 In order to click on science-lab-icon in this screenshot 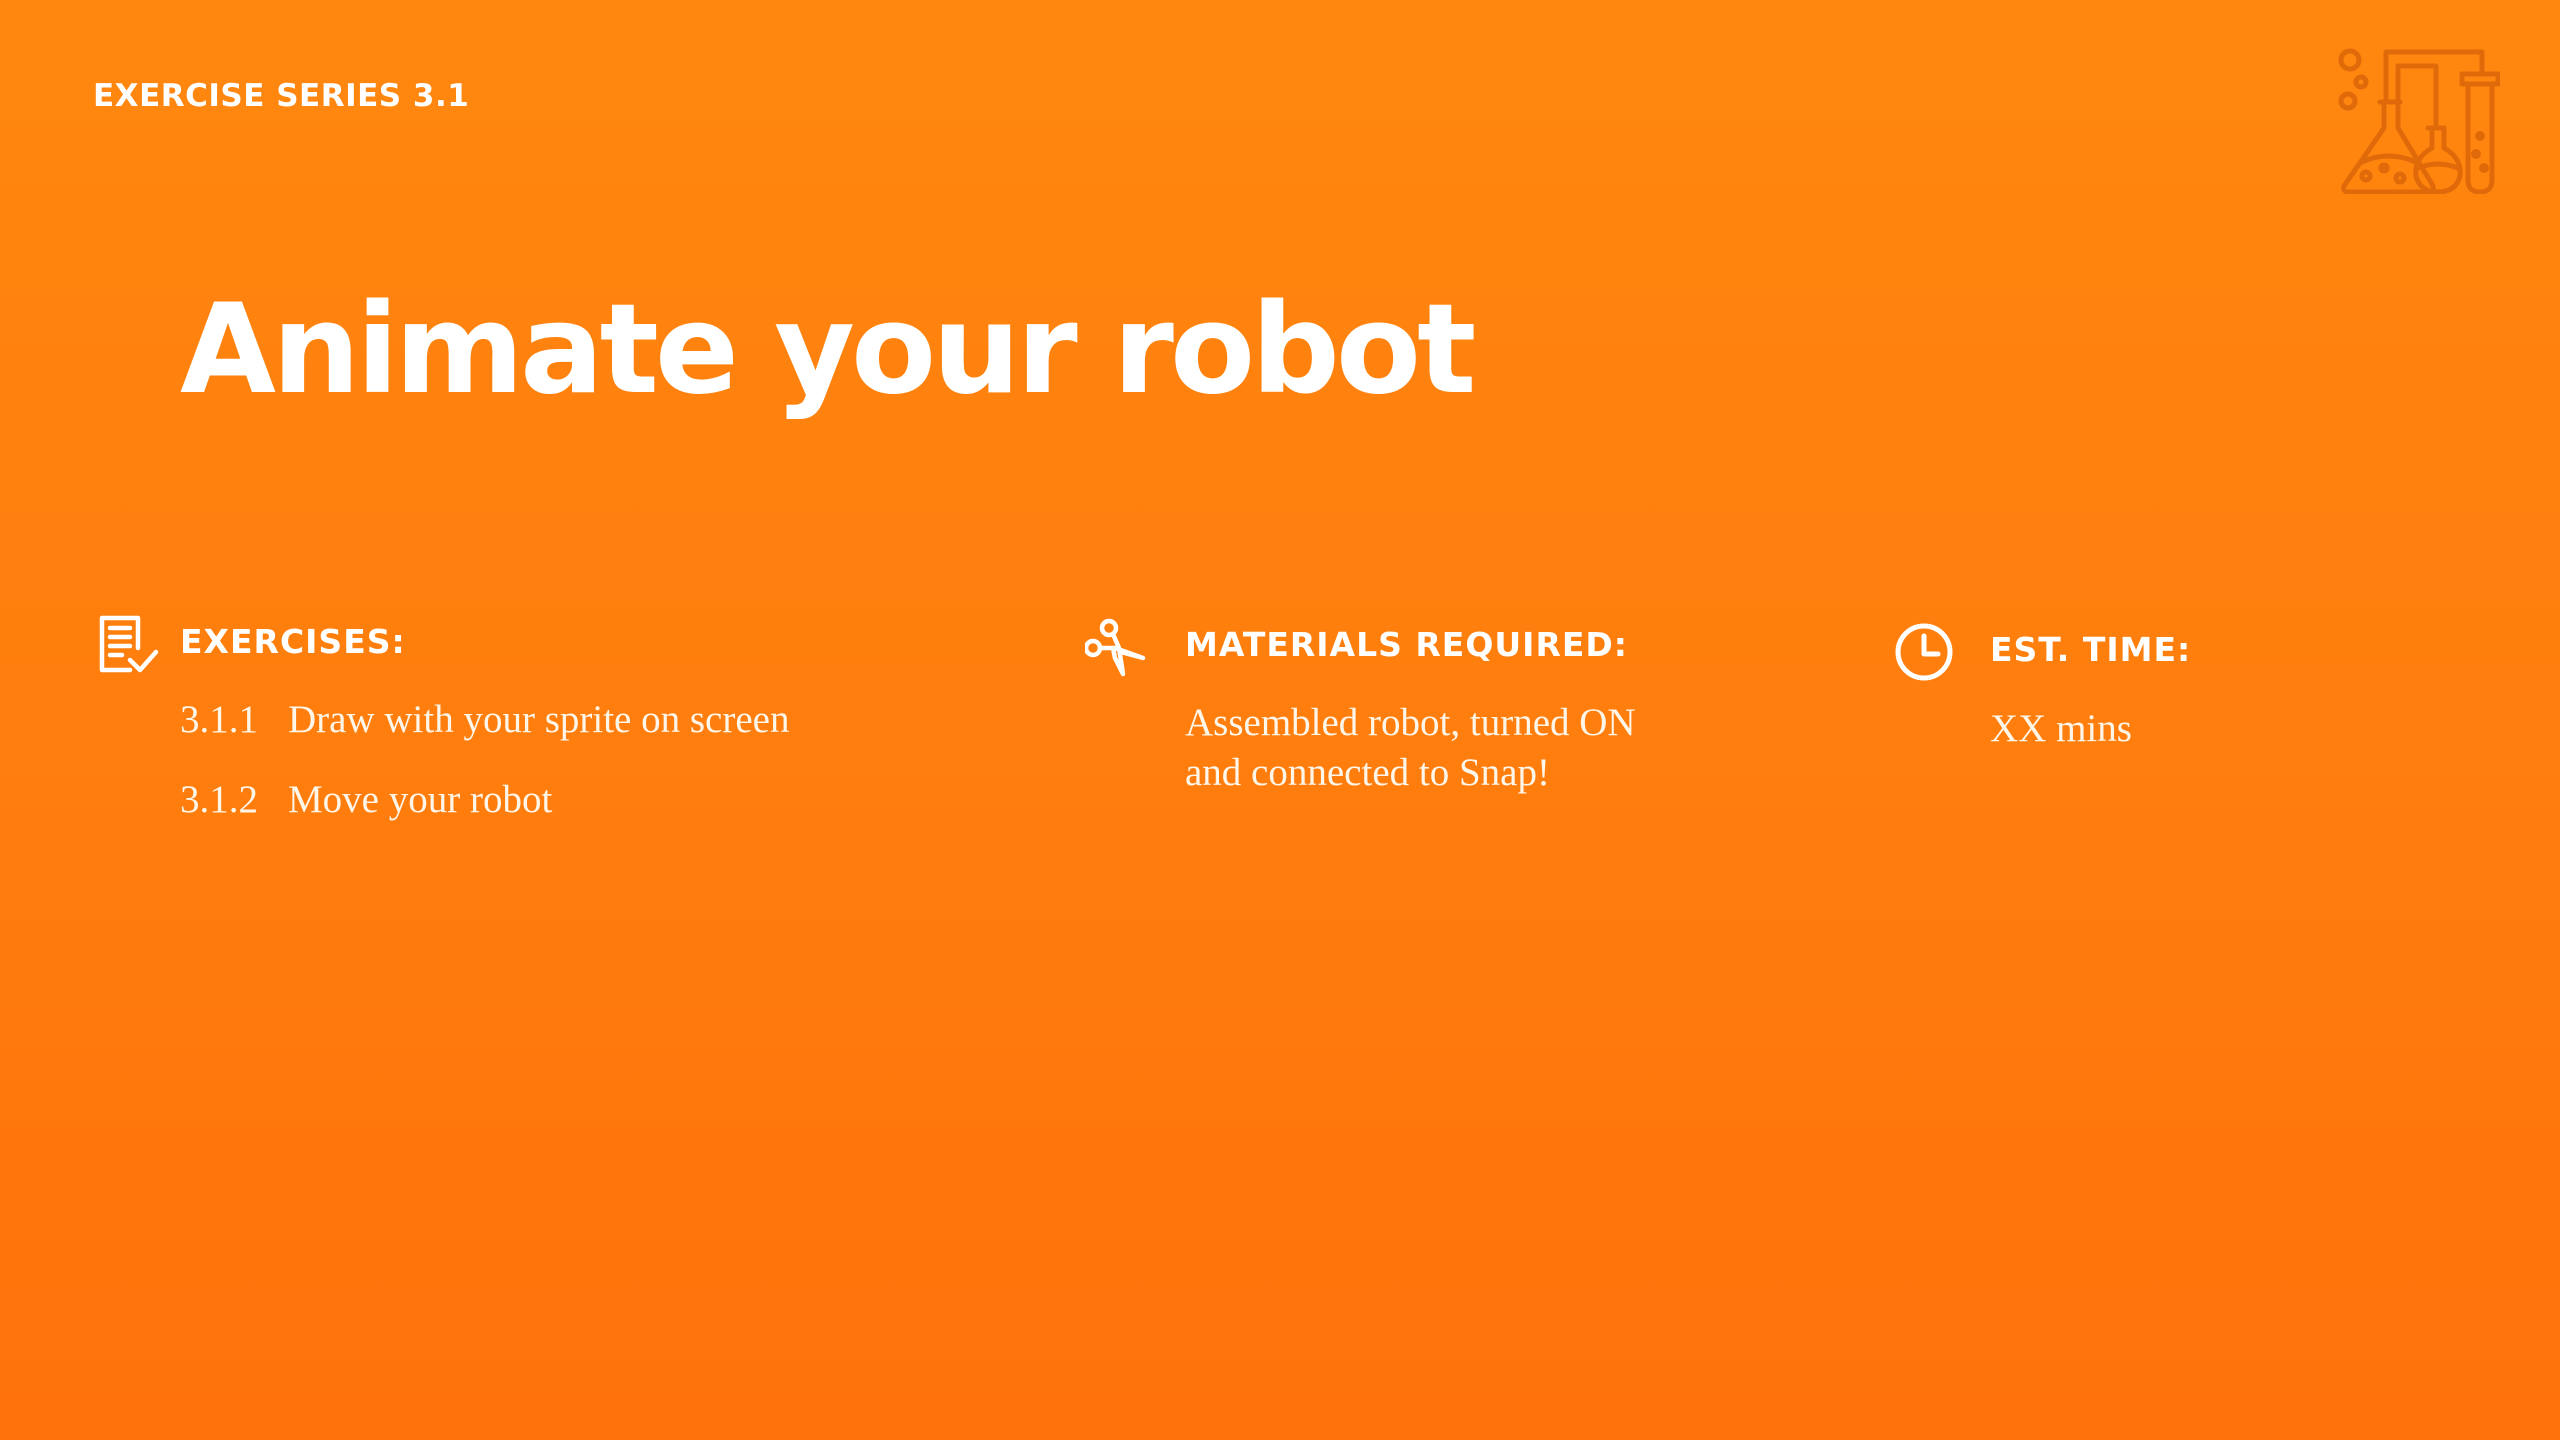, I will do `click(2419, 121)`.